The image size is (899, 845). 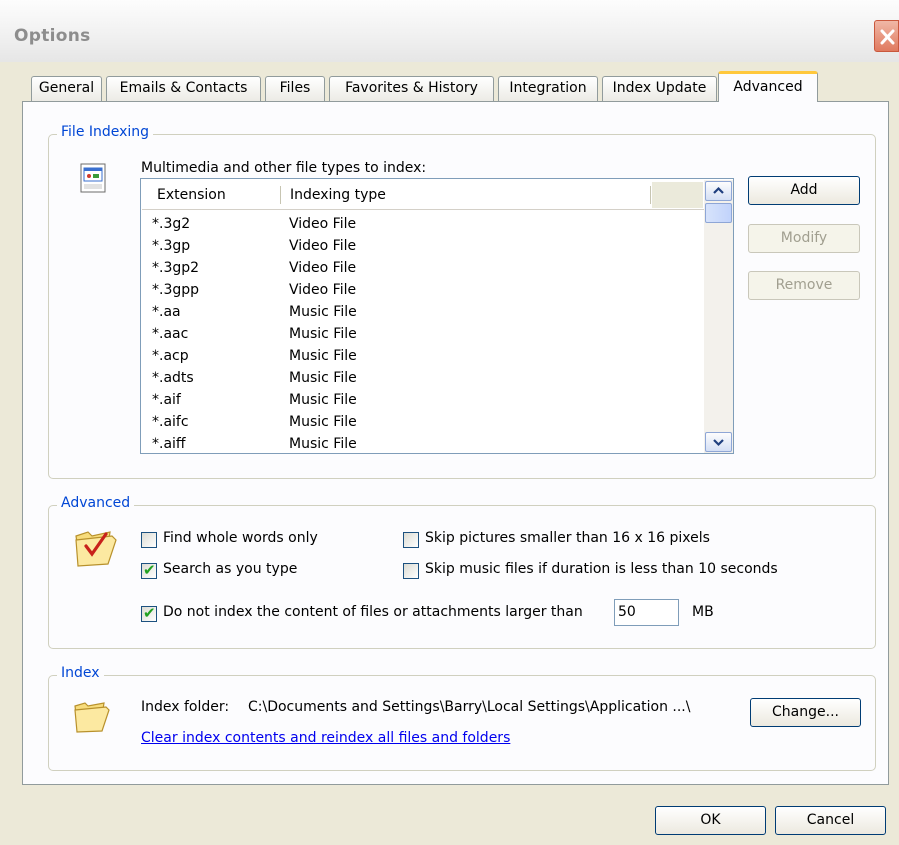 What do you see at coordinates (422, 290) in the screenshot?
I see `list-item: *.3gpp Video File` at bounding box center [422, 290].